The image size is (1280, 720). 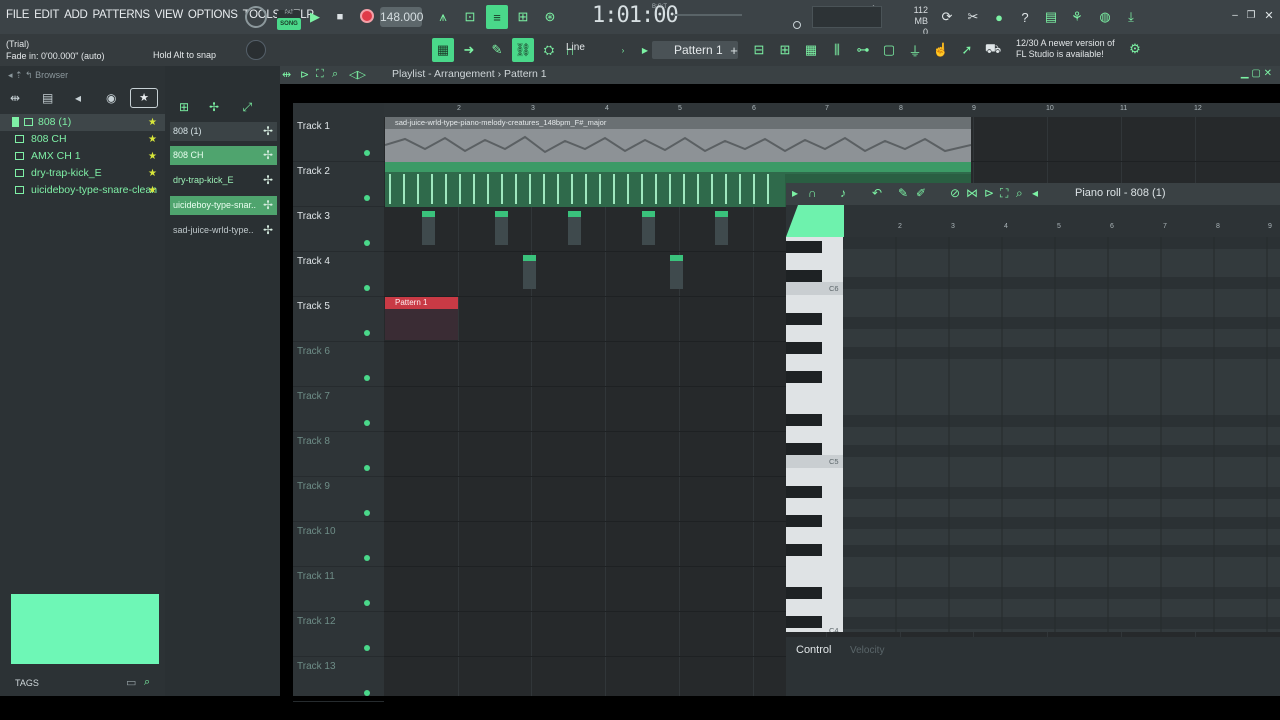 I want to click on piano-roll-ruler, so click(x=1033, y=221).